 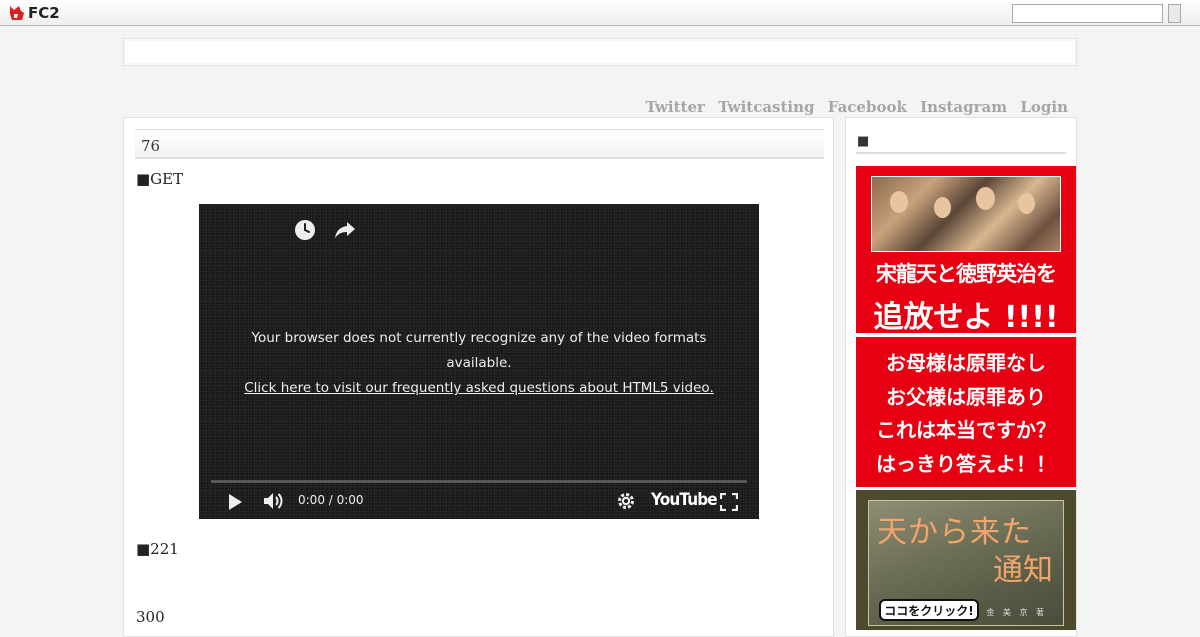 I want to click on nav-link-login: Login, so click(x=1044, y=107).